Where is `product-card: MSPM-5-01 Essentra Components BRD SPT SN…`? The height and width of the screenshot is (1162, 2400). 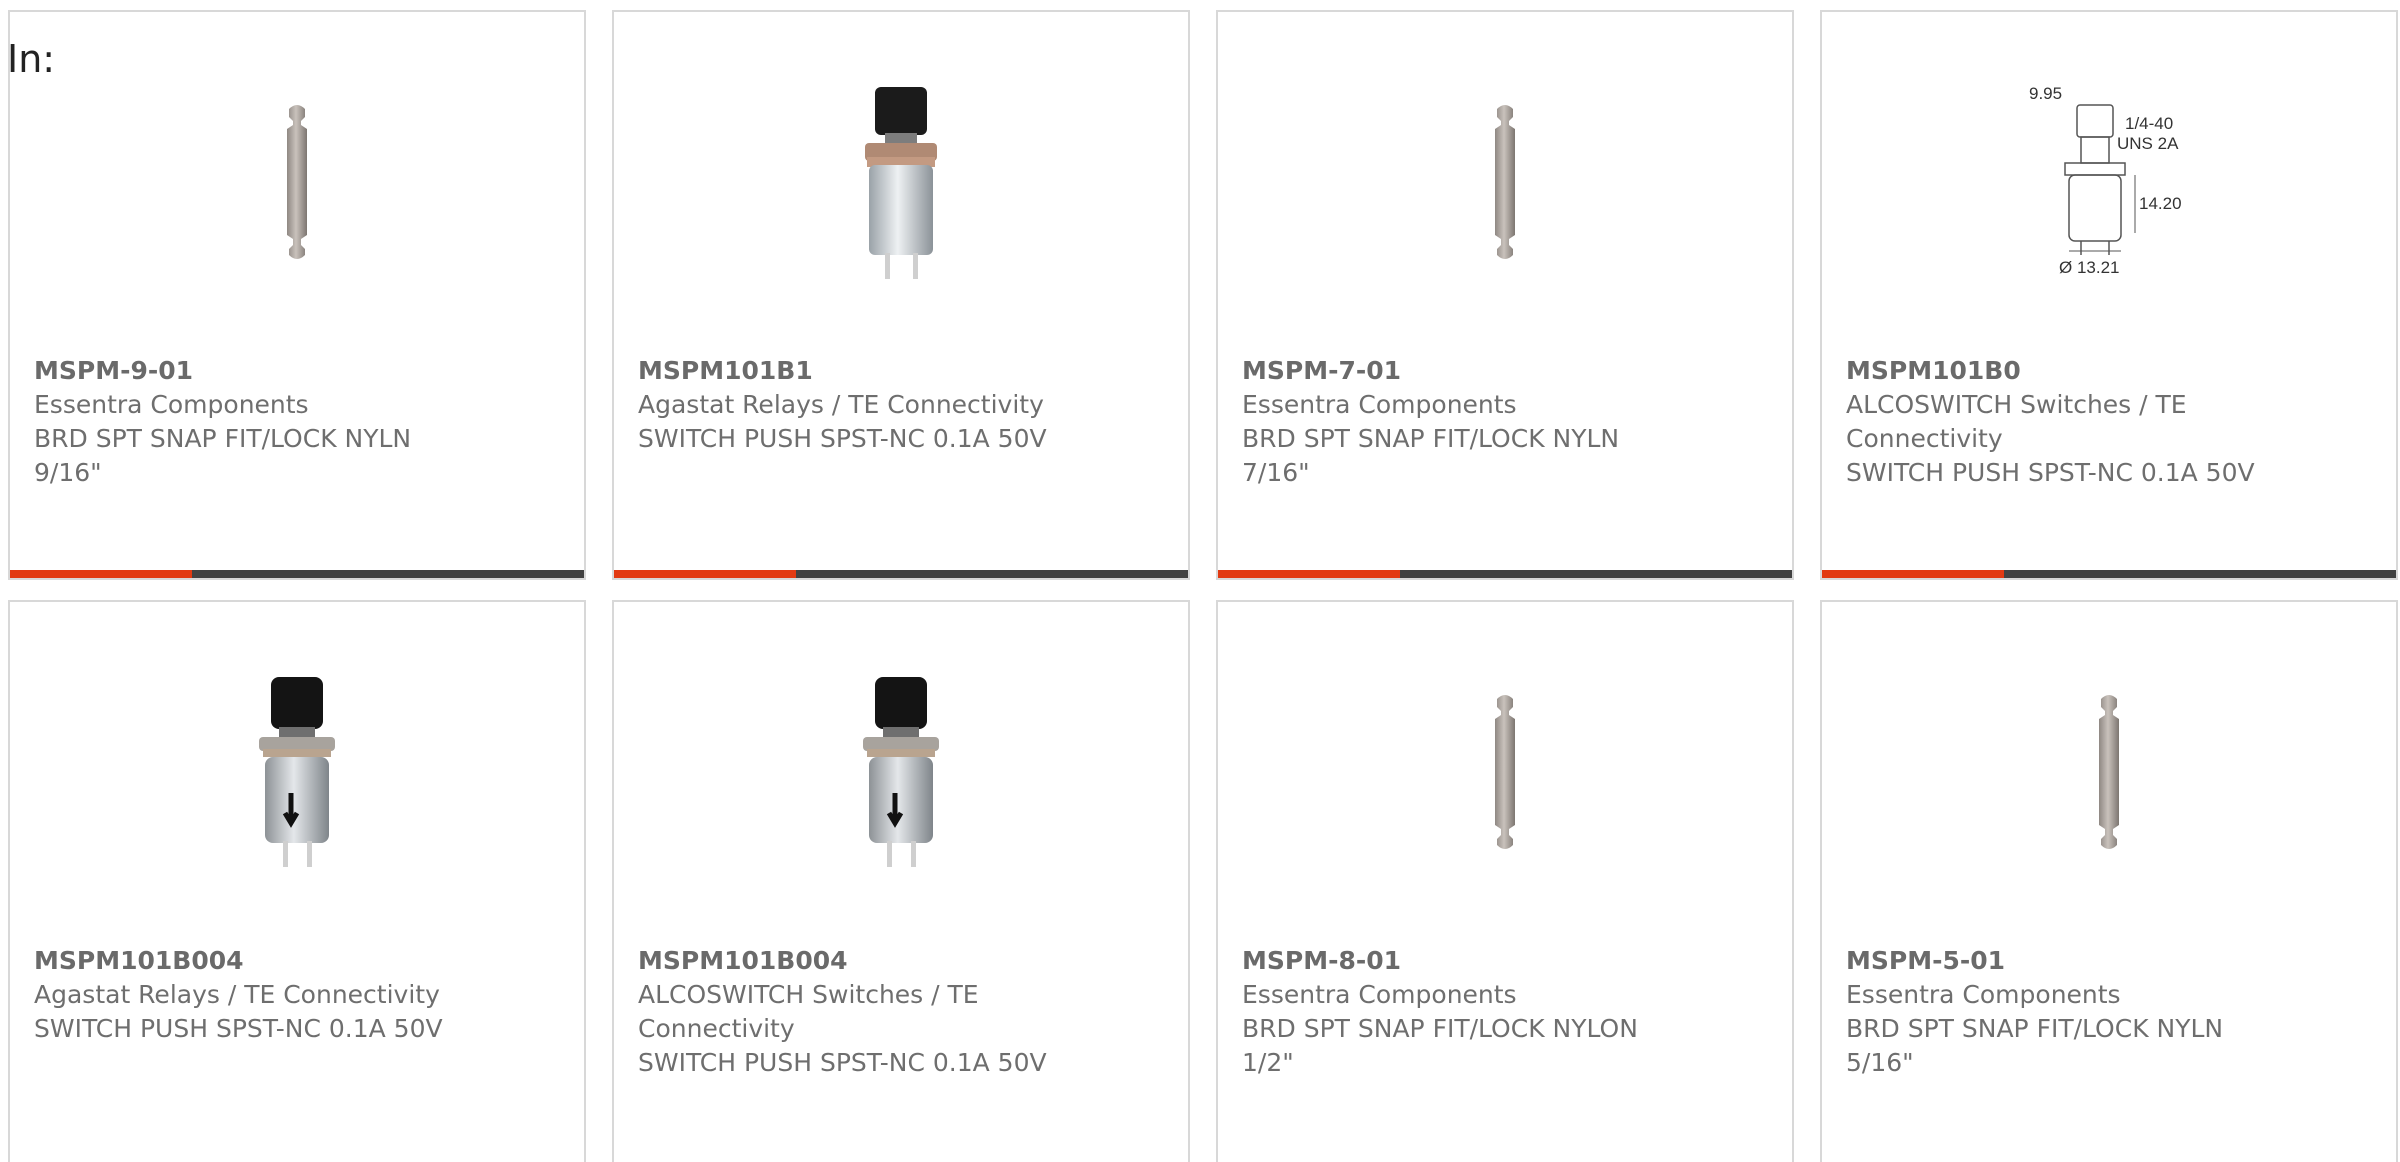 product-card: MSPM-5-01 Essentra Components BRD SPT SN… is located at coordinates (2109, 881).